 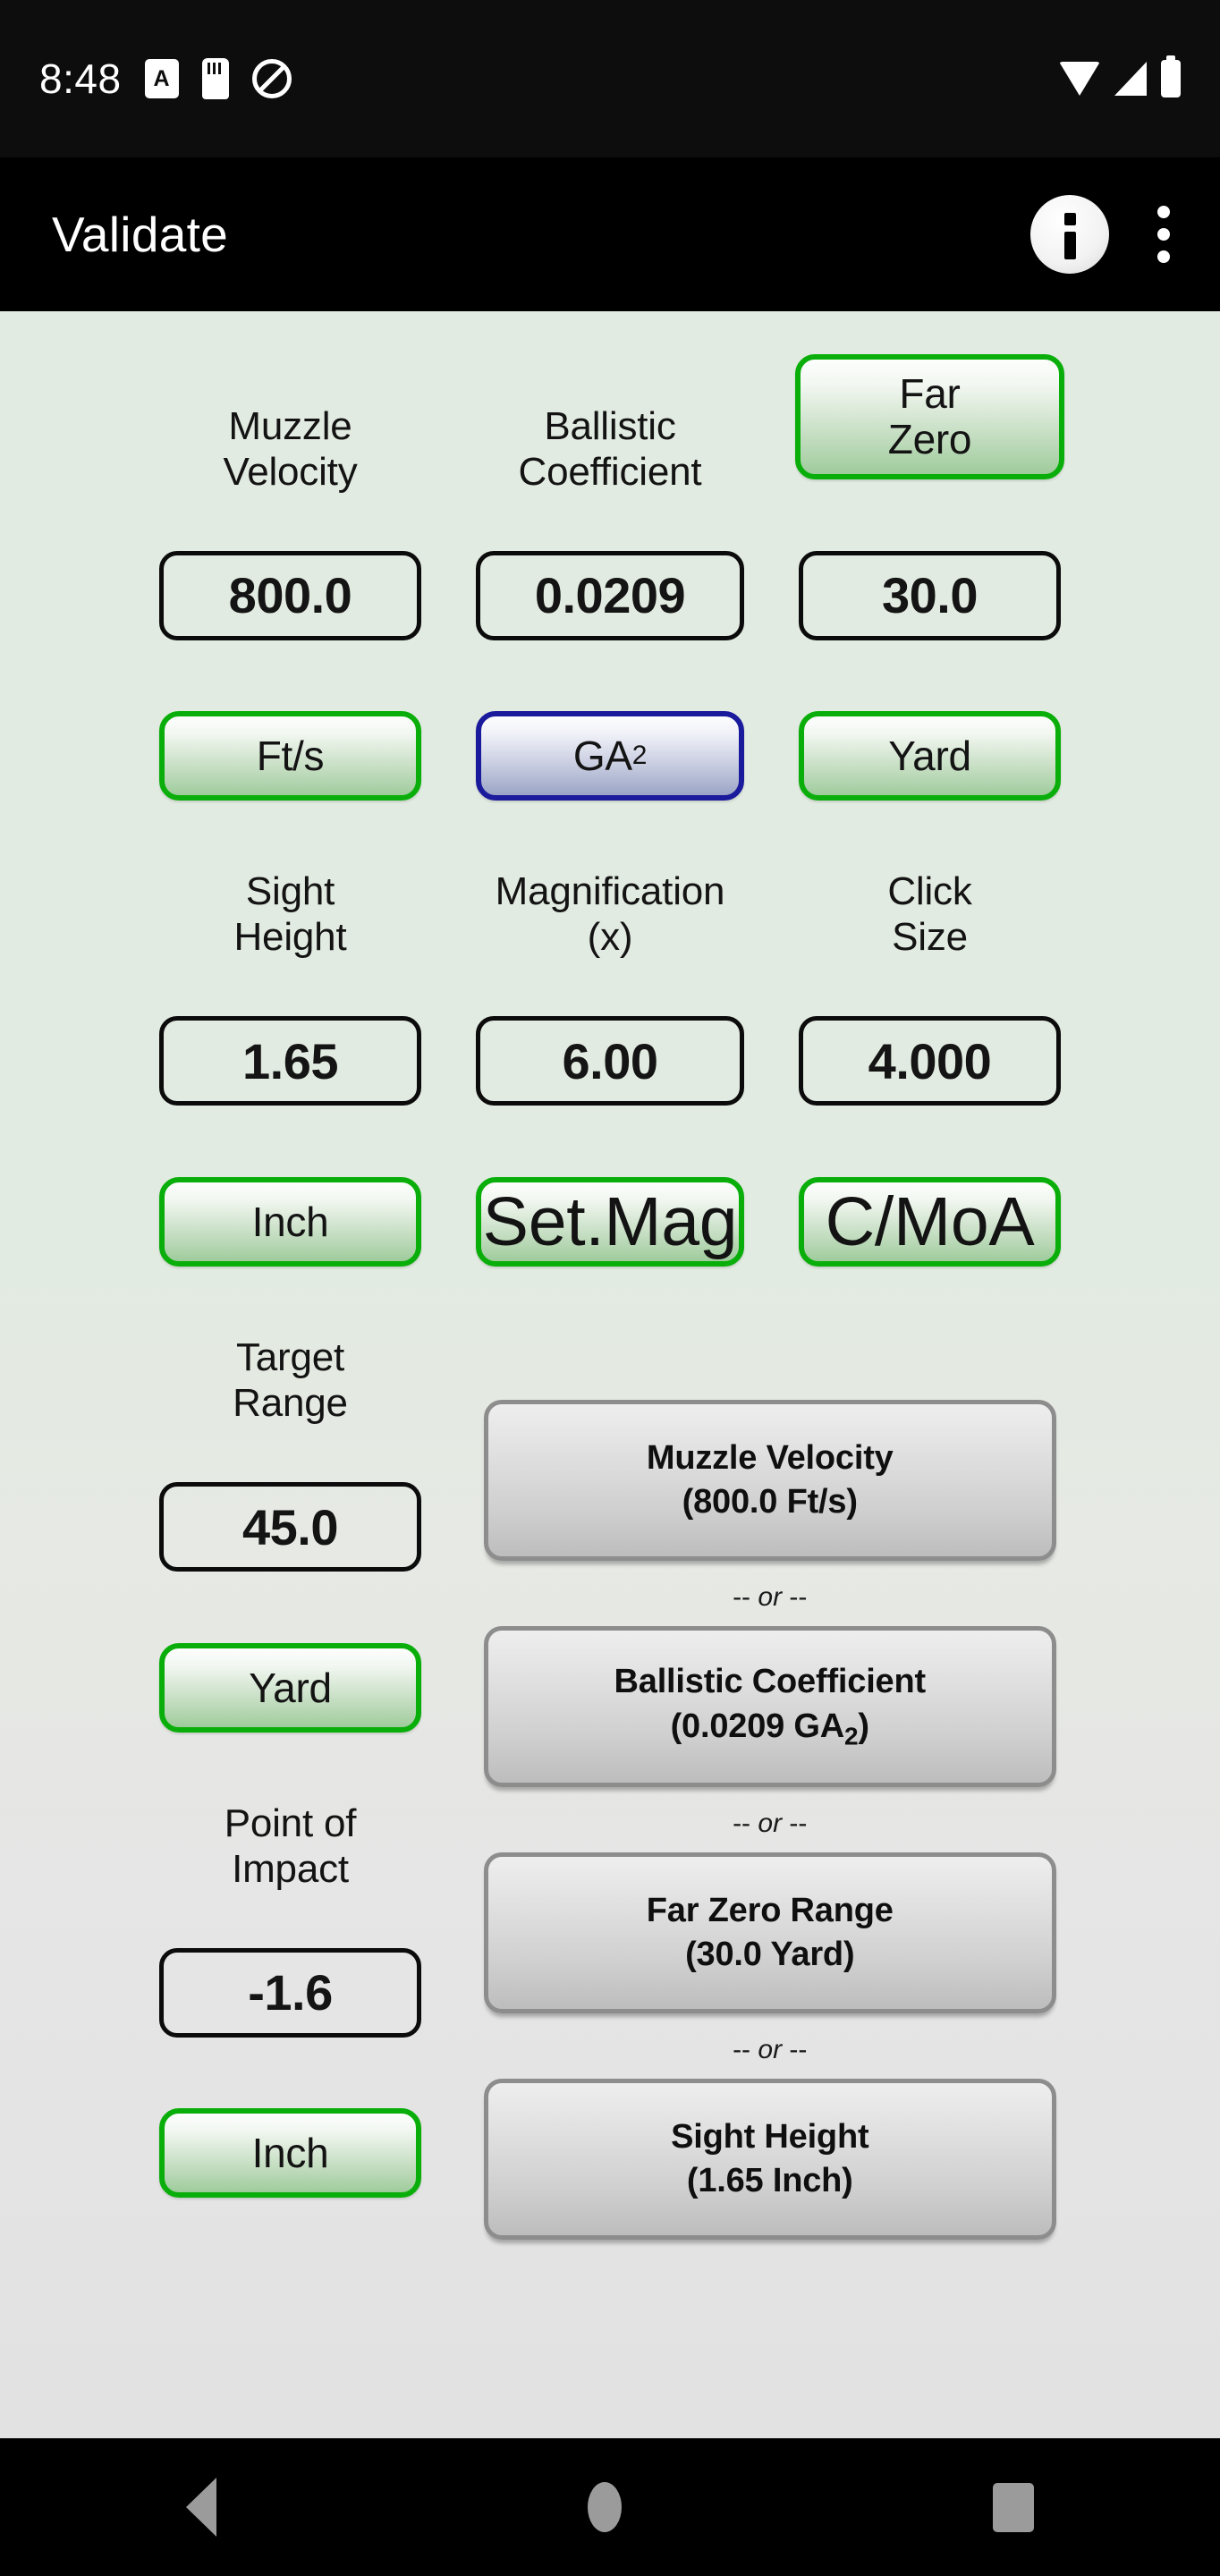 I want to click on point-of-impact-label: Point of Impact, so click(x=290, y=1846).